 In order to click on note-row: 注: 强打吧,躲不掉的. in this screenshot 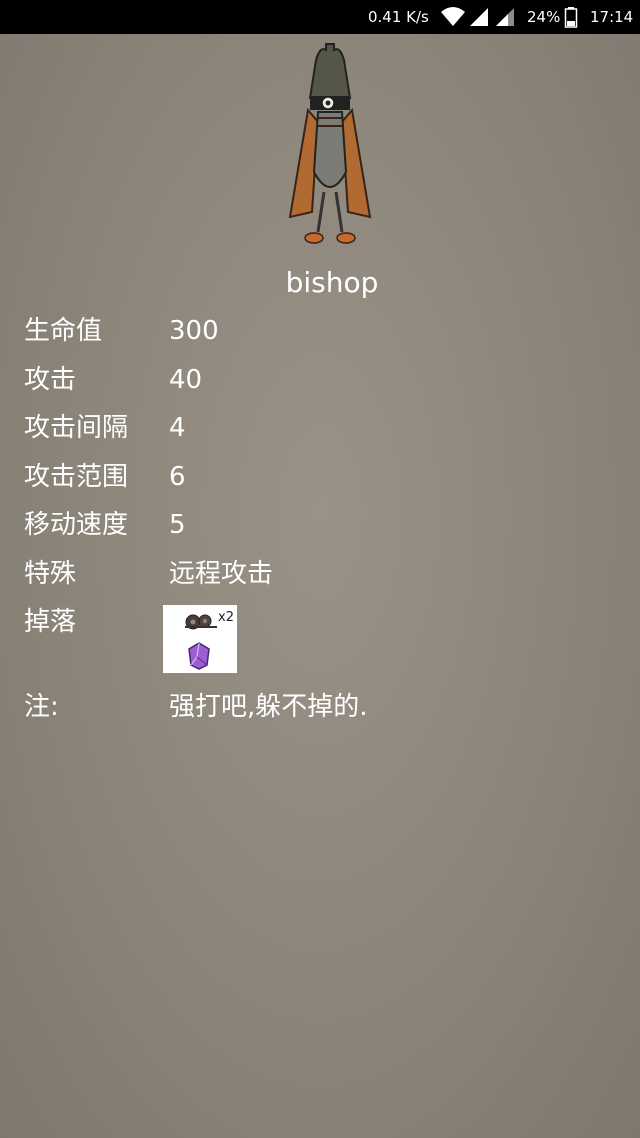, I will do `click(324, 710)`.